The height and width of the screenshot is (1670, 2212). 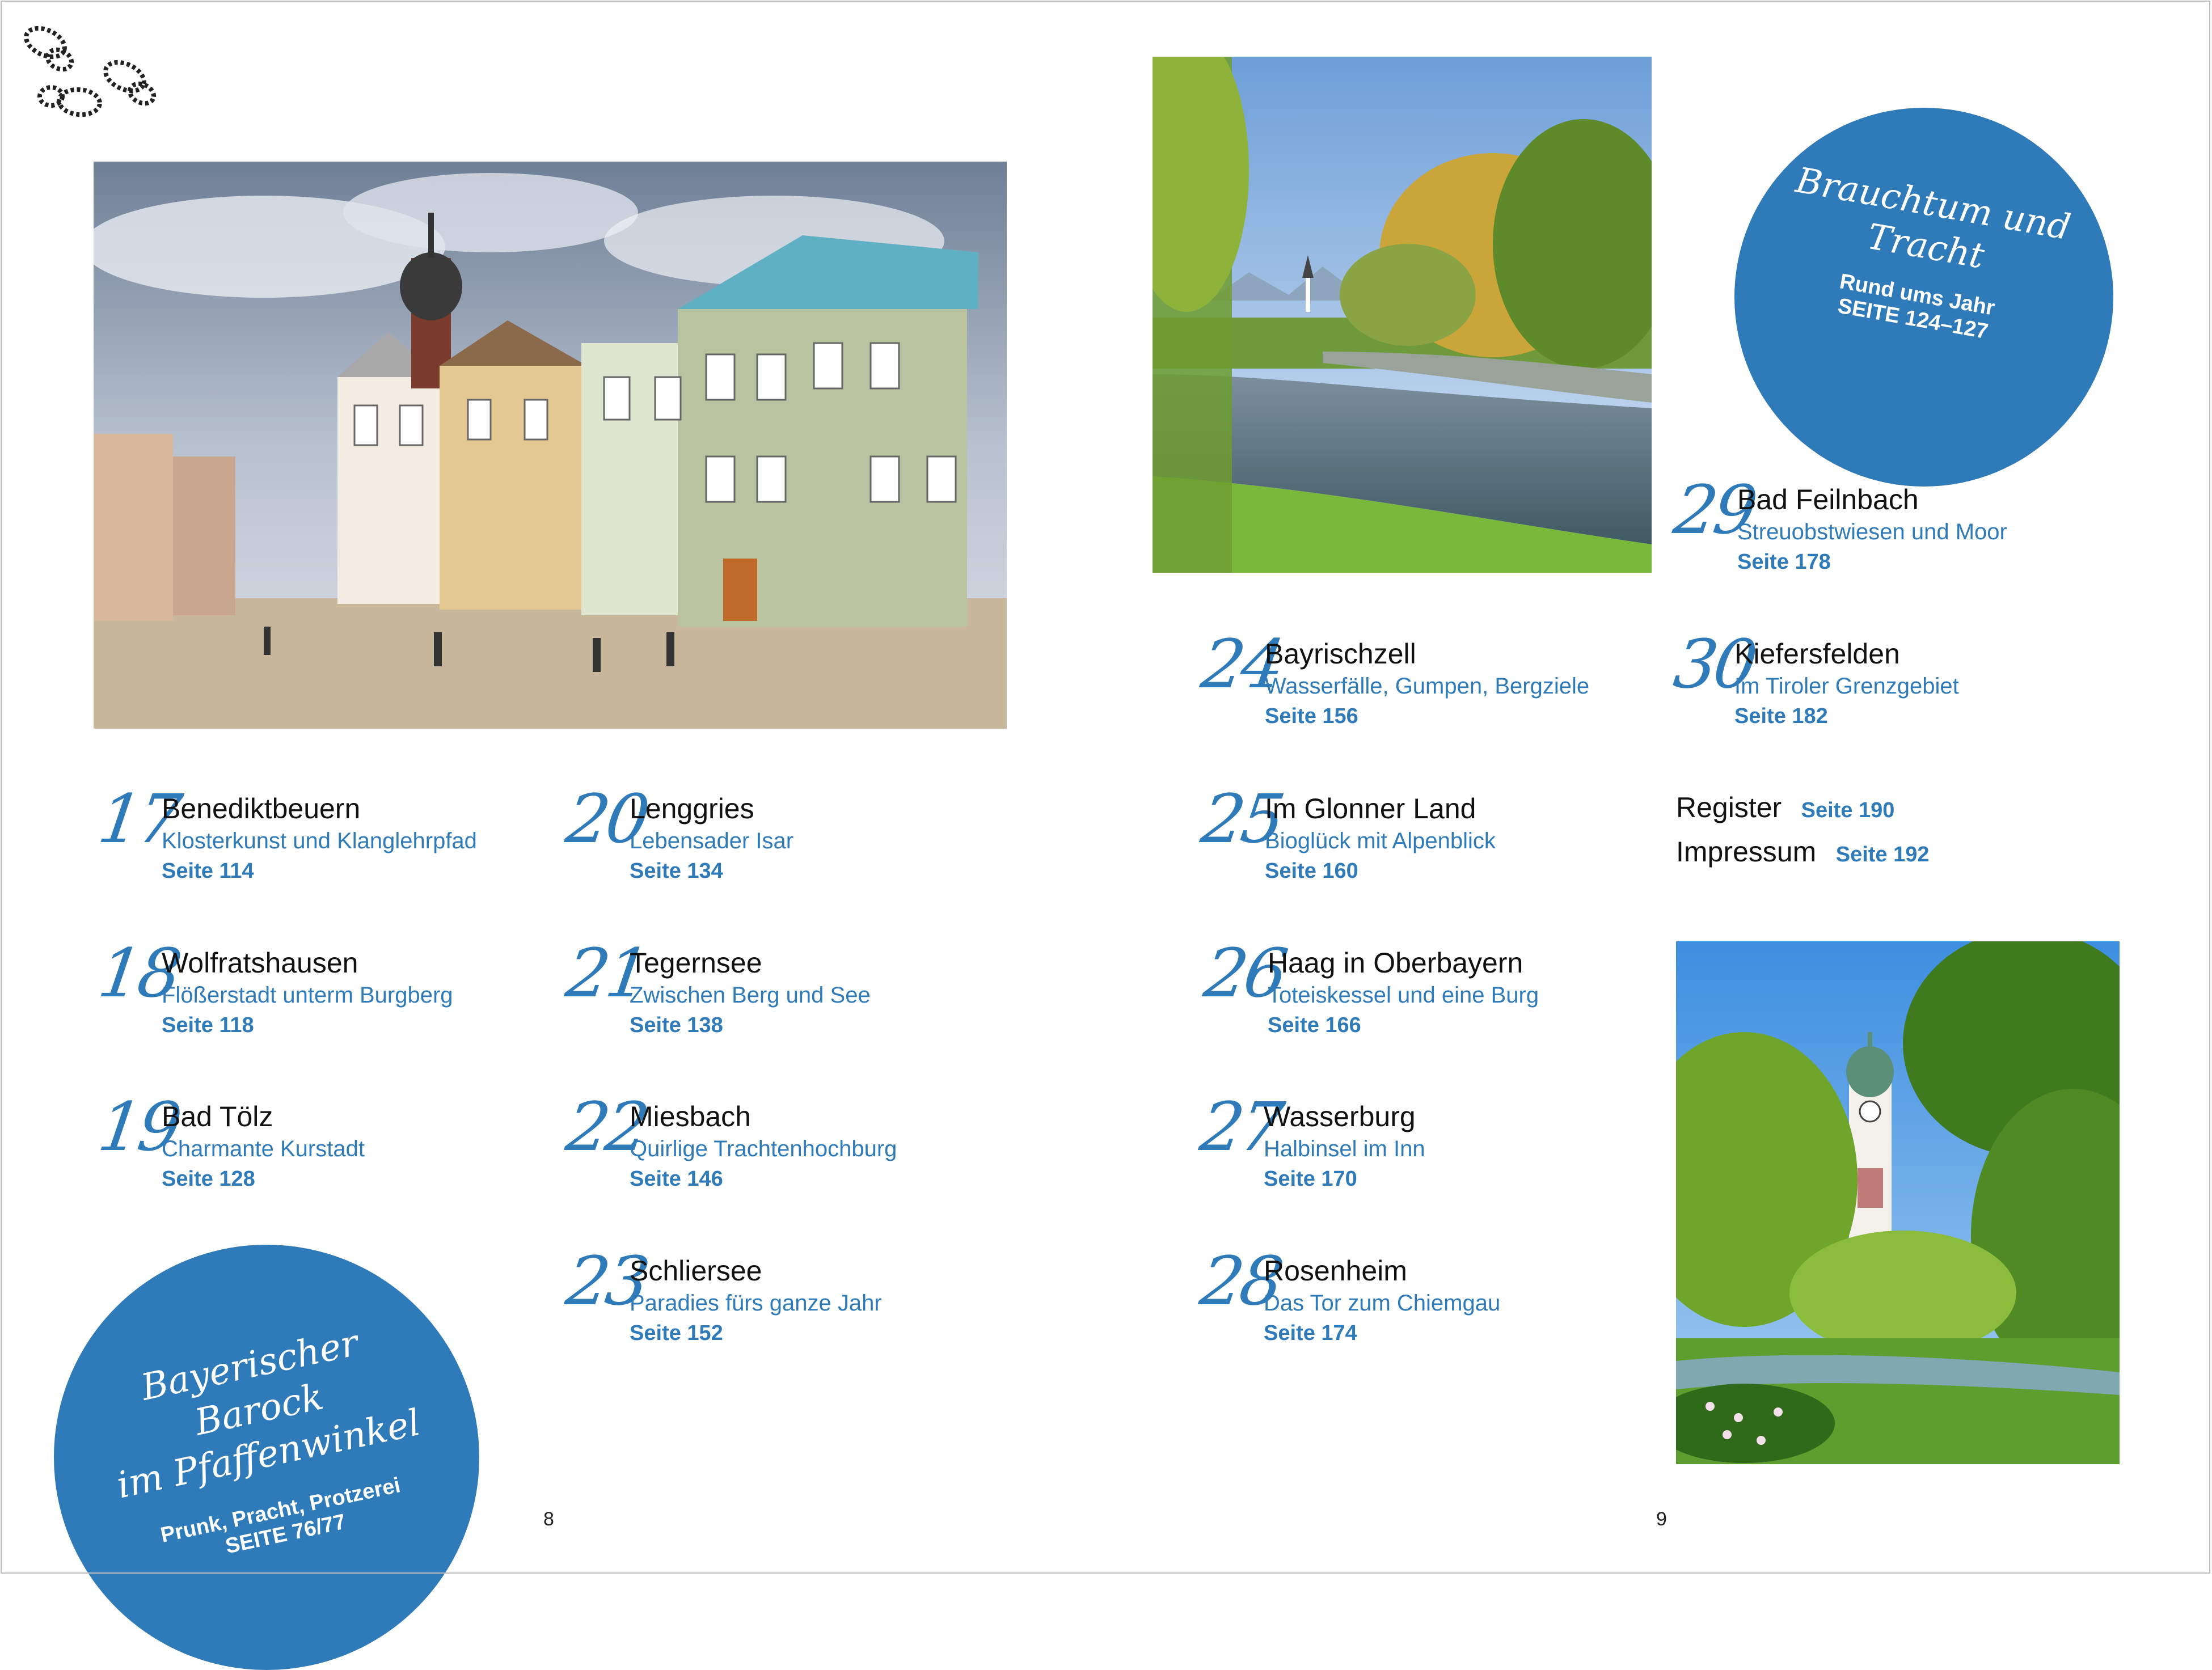 What do you see at coordinates (1817, 654) in the screenshot?
I see `entry-title: Kiefersfelden` at bounding box center [1817, 654].